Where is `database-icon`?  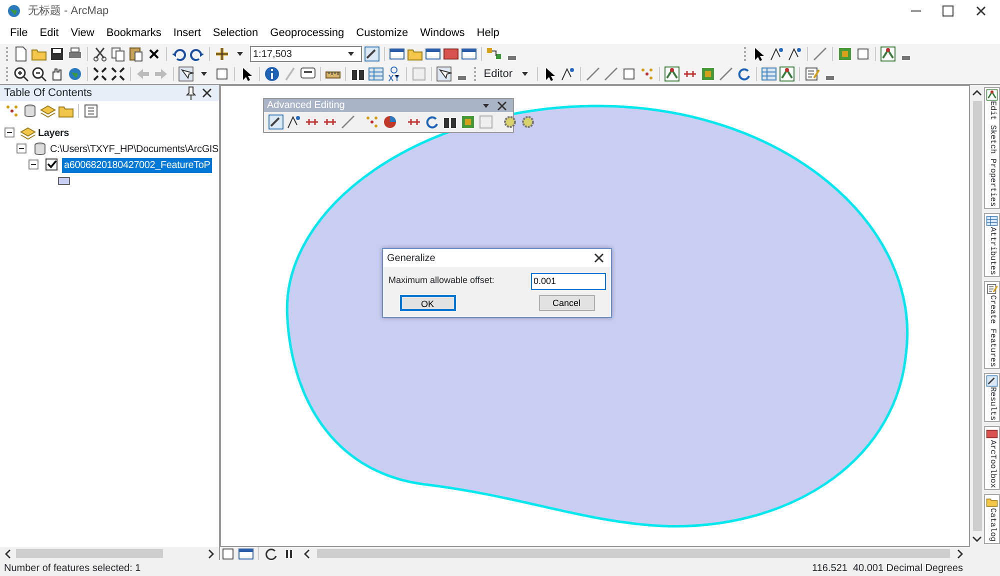 database-icon is located at coordinates (40, 149).